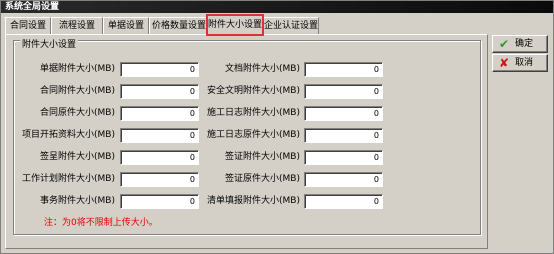 This screenshot has height=254, width=554. What do you see at coordinates (262, 179) in the screenshot?
I see `field-label: 签证原件大小(MB)` at bounding box center [262, 179].